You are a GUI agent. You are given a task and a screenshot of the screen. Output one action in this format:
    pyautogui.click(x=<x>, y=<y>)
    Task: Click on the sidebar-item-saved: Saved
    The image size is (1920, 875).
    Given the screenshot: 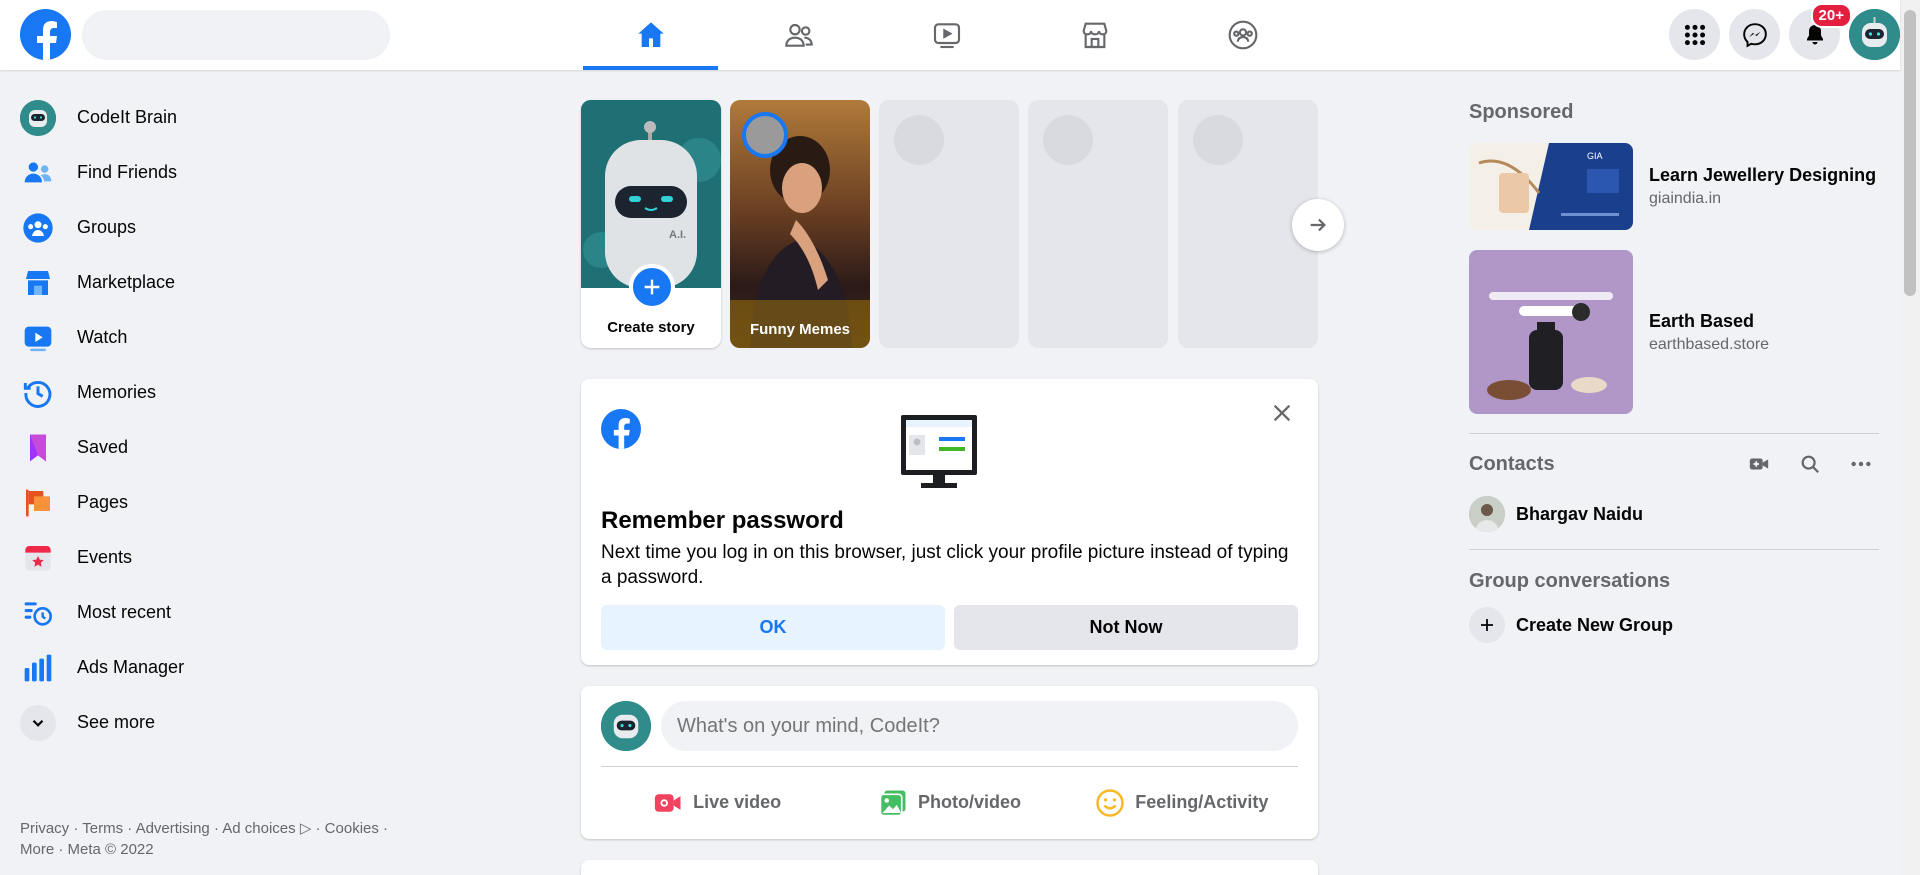 What is the action you would take?
    pyautogui.click(x=220, y=447)
    